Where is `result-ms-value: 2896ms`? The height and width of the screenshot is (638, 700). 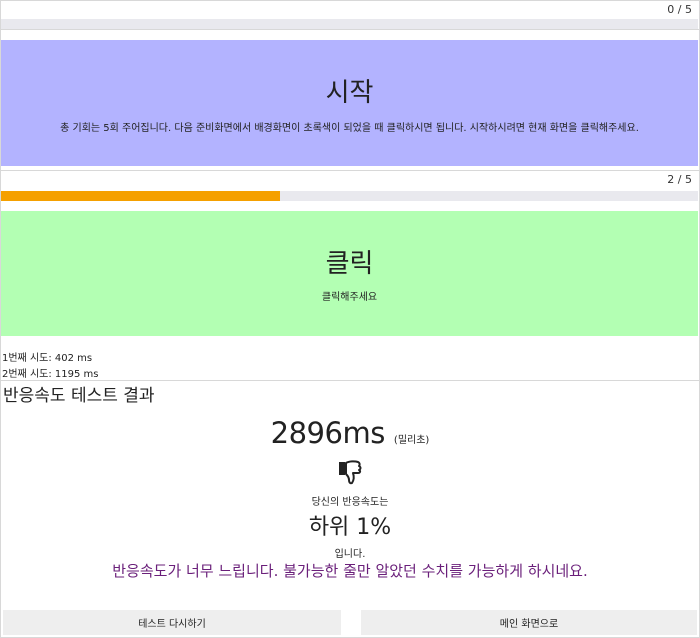
result-ms-value: 2896ms is located at coordinates (328, 433).